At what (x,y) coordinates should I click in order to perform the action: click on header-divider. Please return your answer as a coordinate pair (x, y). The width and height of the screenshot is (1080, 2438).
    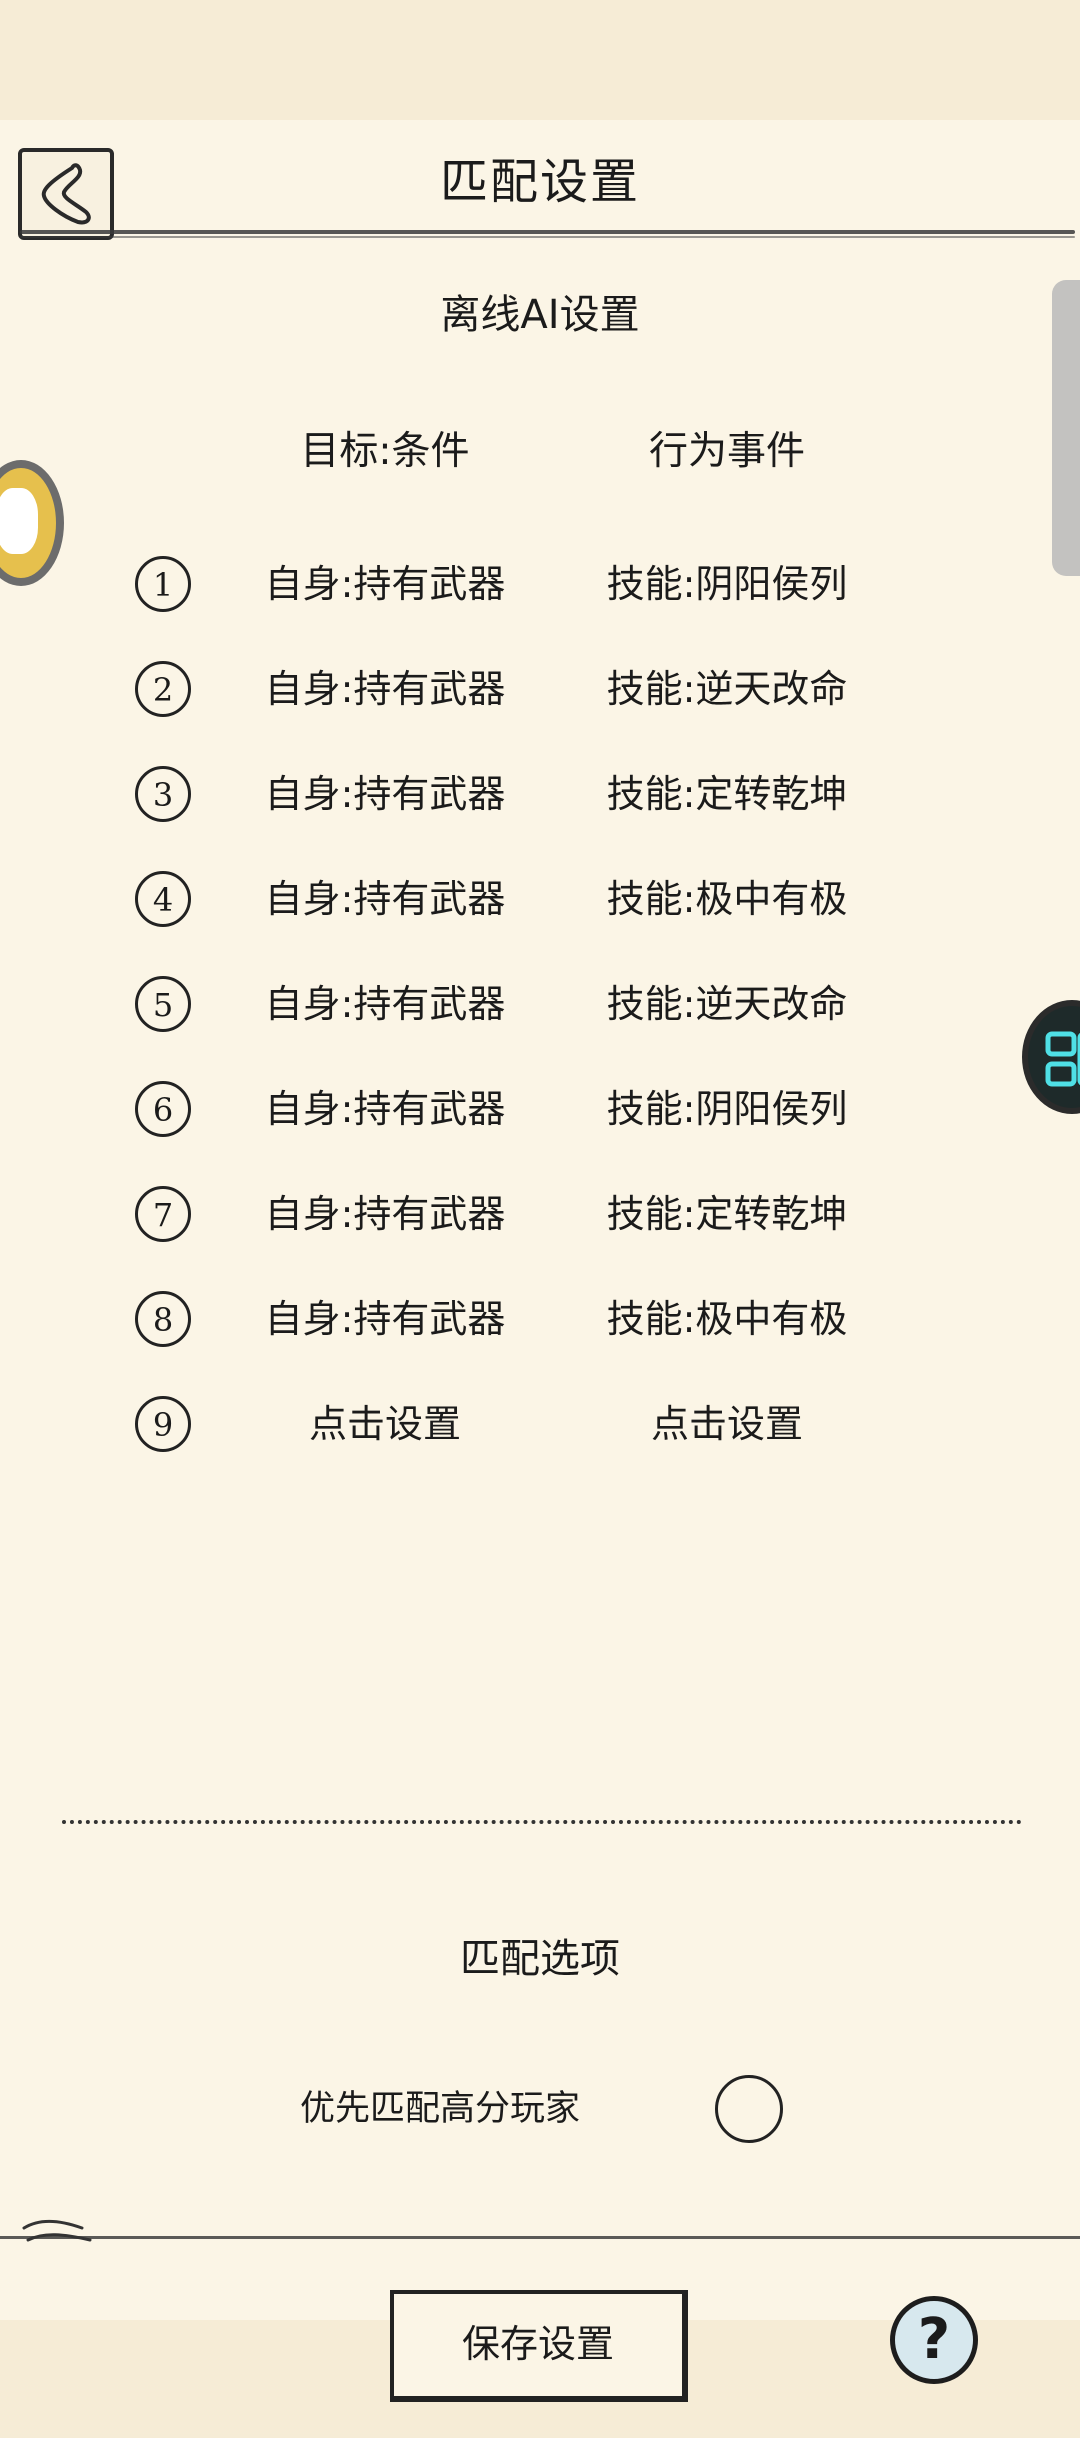
    Looking at the image, I should click on (547, 232).